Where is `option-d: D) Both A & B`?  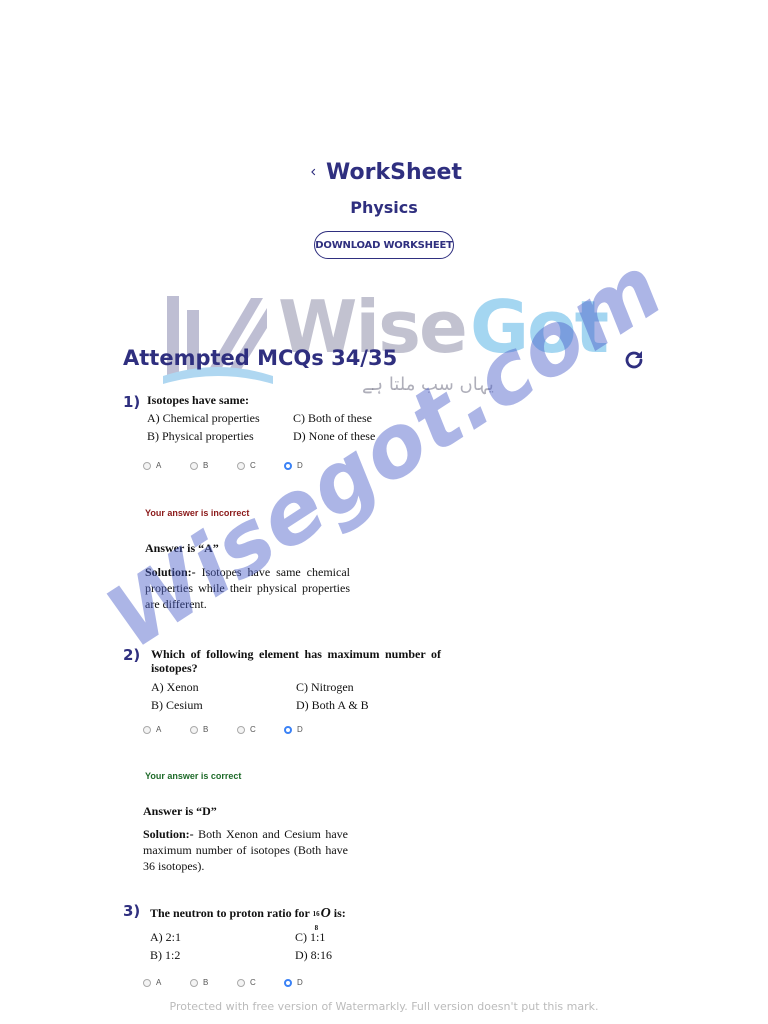 option-d: D) Both A & B is located at coordinates (332, 705).